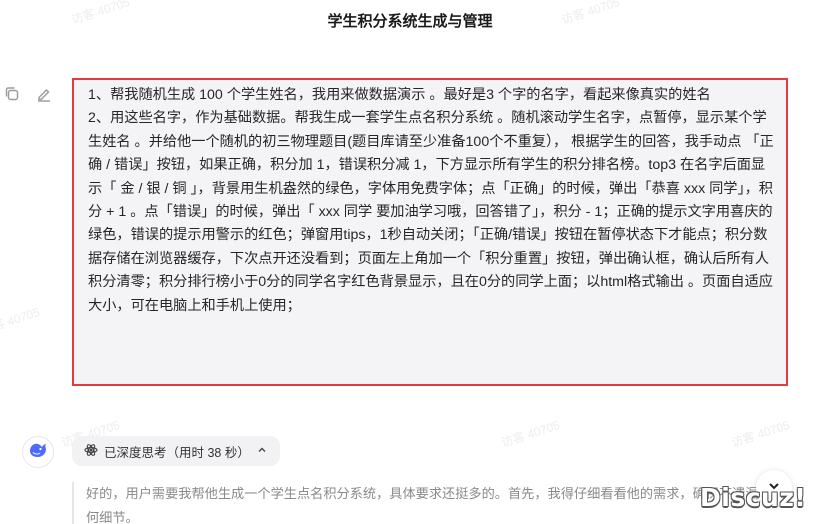 The height and width of the screenshot is (524, 820). What do you see at coordinates (91, 451) in the screenshot?
I see `atom-icon` at bounding box center [91, 451].